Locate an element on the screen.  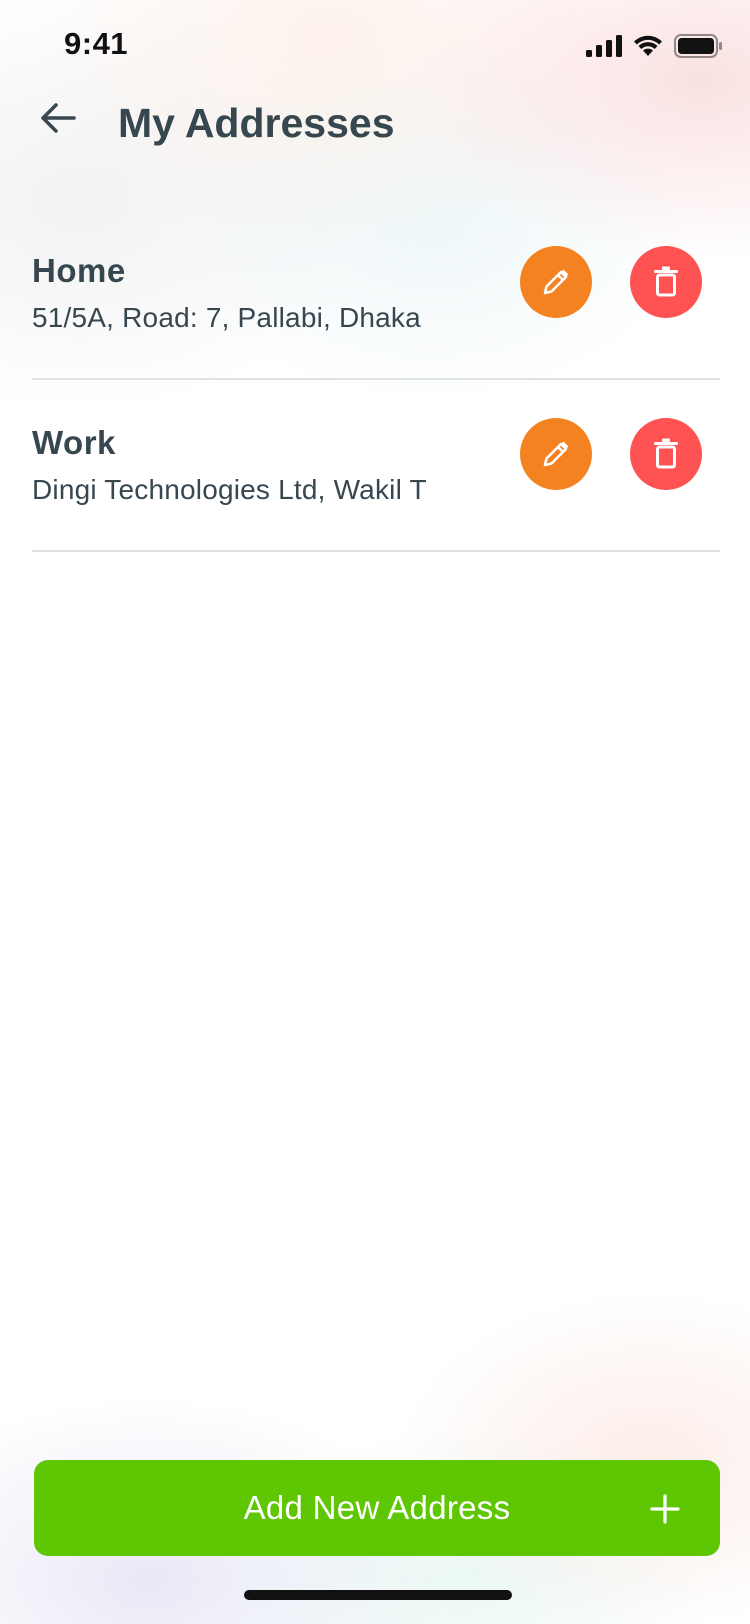
plus-icon is located at coordinates (665, 1509).